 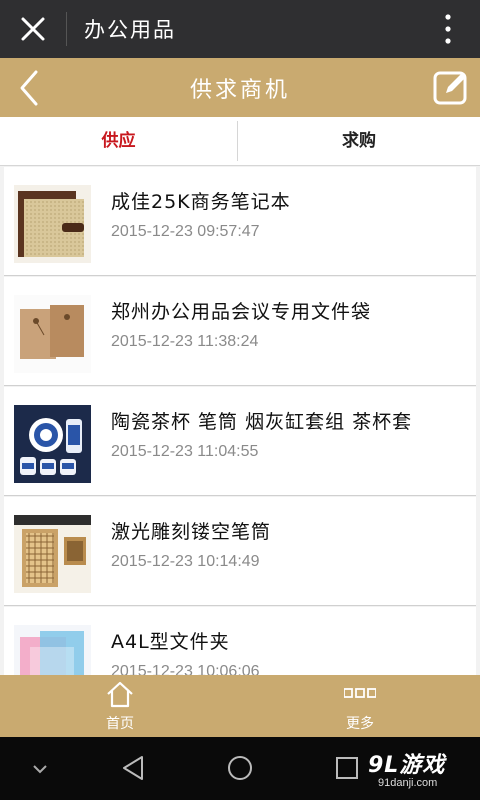 I want to click on window-titlebar: 办公用品, so click(x=240, y=29).